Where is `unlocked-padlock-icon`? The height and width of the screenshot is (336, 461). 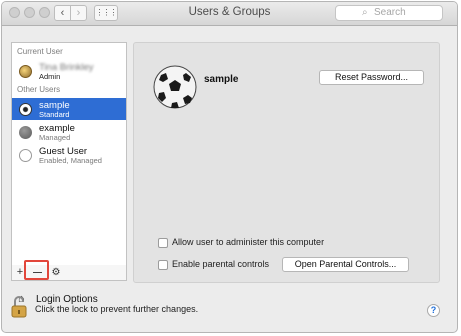 unlocked-padlock-icon is located at coordinates (19, 307).